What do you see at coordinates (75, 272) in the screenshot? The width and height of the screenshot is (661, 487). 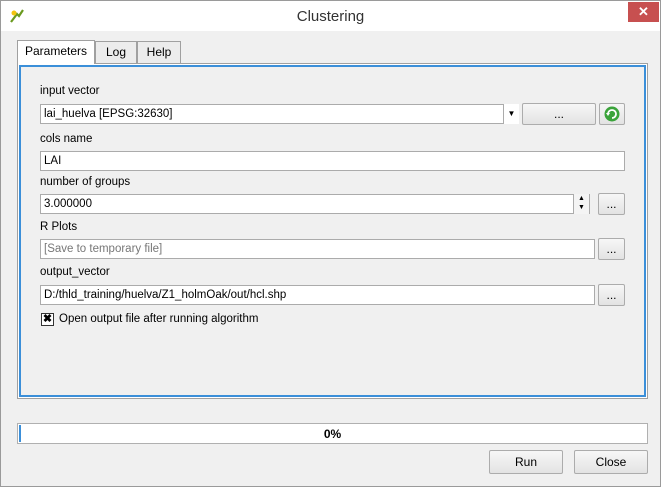 I see `output-vector-label: output_vector` at bounding box center [75, 272].